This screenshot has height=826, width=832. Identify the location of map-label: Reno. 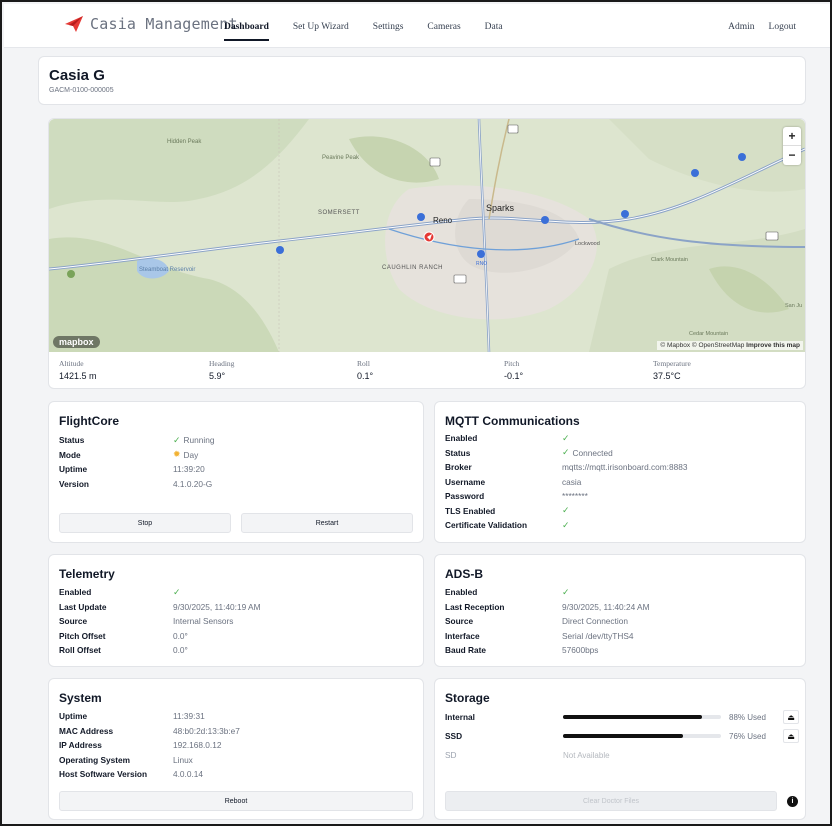
(443, 220).